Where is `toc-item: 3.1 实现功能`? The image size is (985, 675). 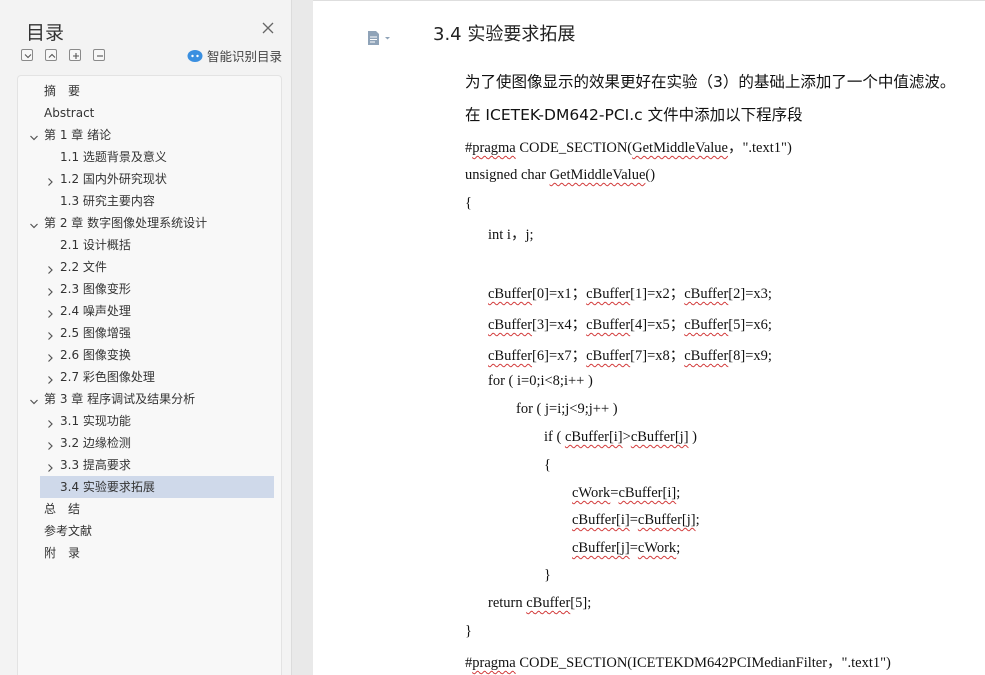 toc-item: 3.1 实现功能 is located at coordinates (146, 421).